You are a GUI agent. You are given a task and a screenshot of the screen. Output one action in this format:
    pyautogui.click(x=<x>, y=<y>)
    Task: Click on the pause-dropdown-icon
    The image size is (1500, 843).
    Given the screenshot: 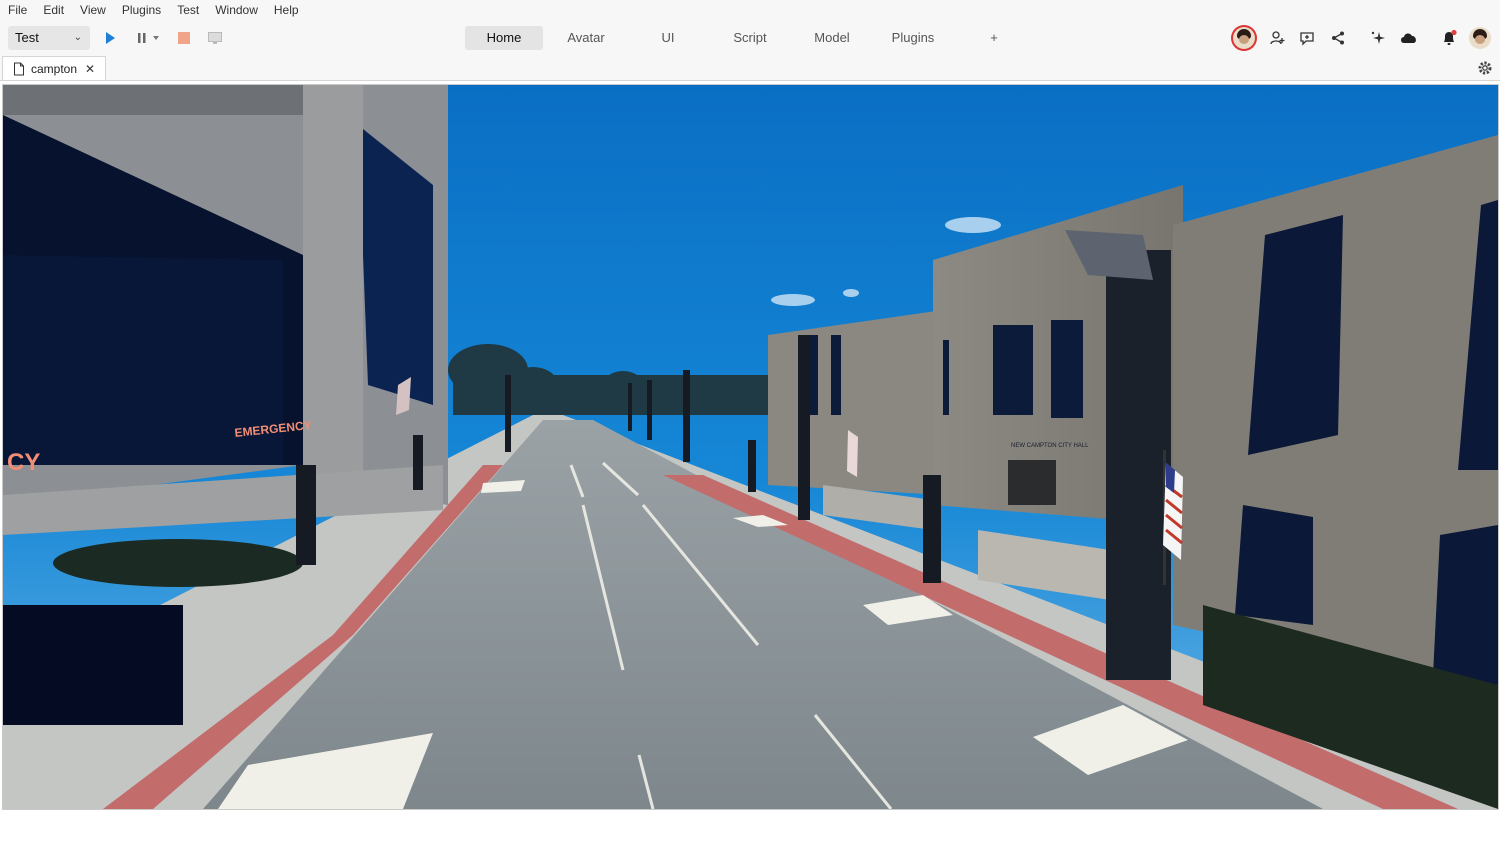 What is the action you would take?
    pyautogui.click(x=156, y=38)
    